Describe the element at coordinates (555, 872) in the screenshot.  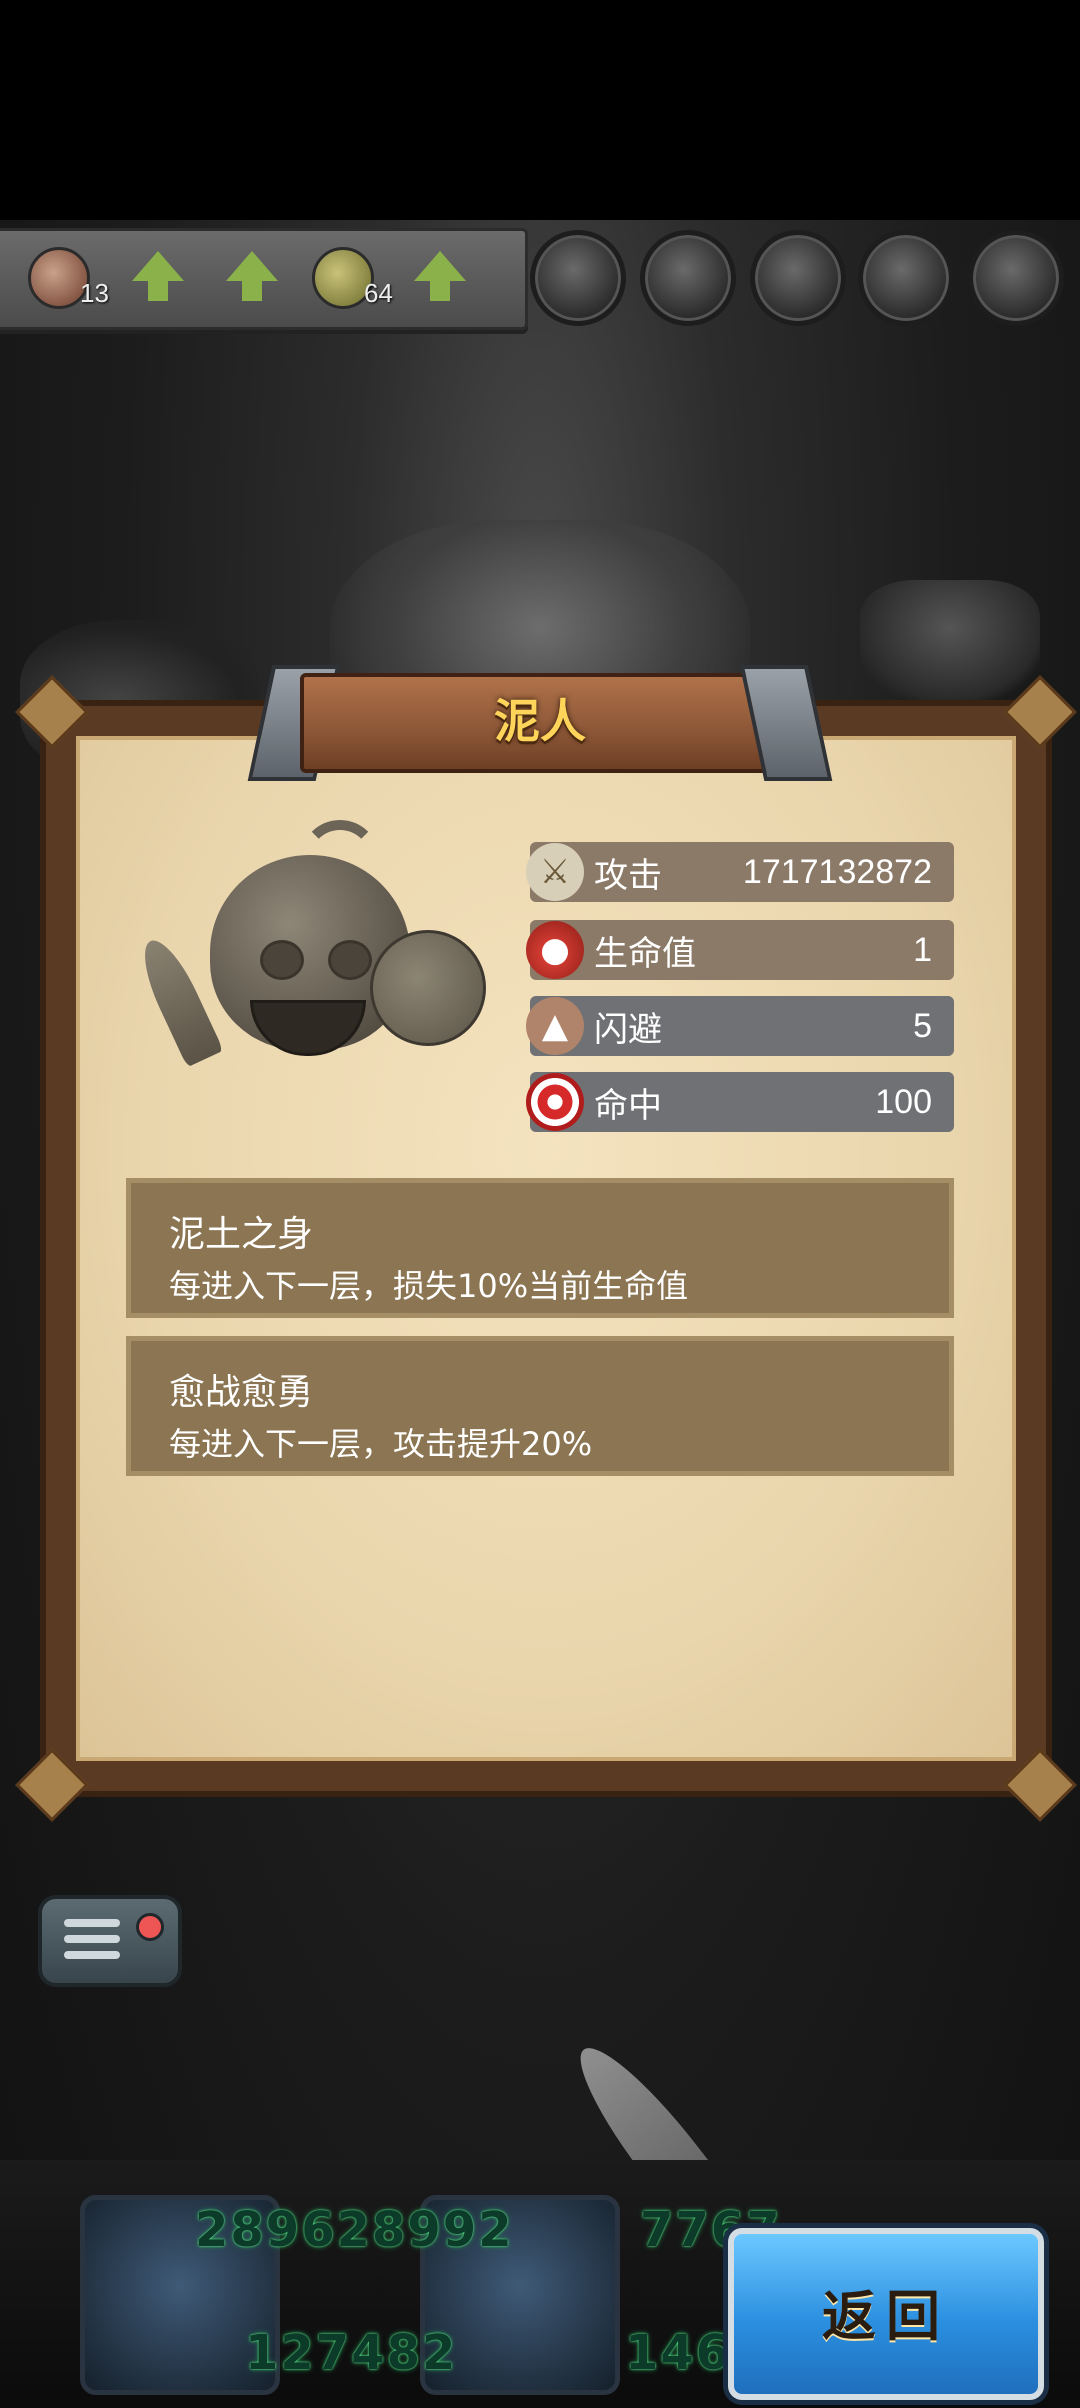
I see `sword-icon: ⚔` at that location.